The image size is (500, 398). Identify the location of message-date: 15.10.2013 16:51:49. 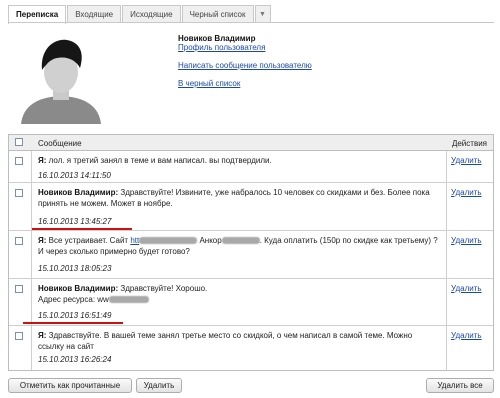
(75, 315).